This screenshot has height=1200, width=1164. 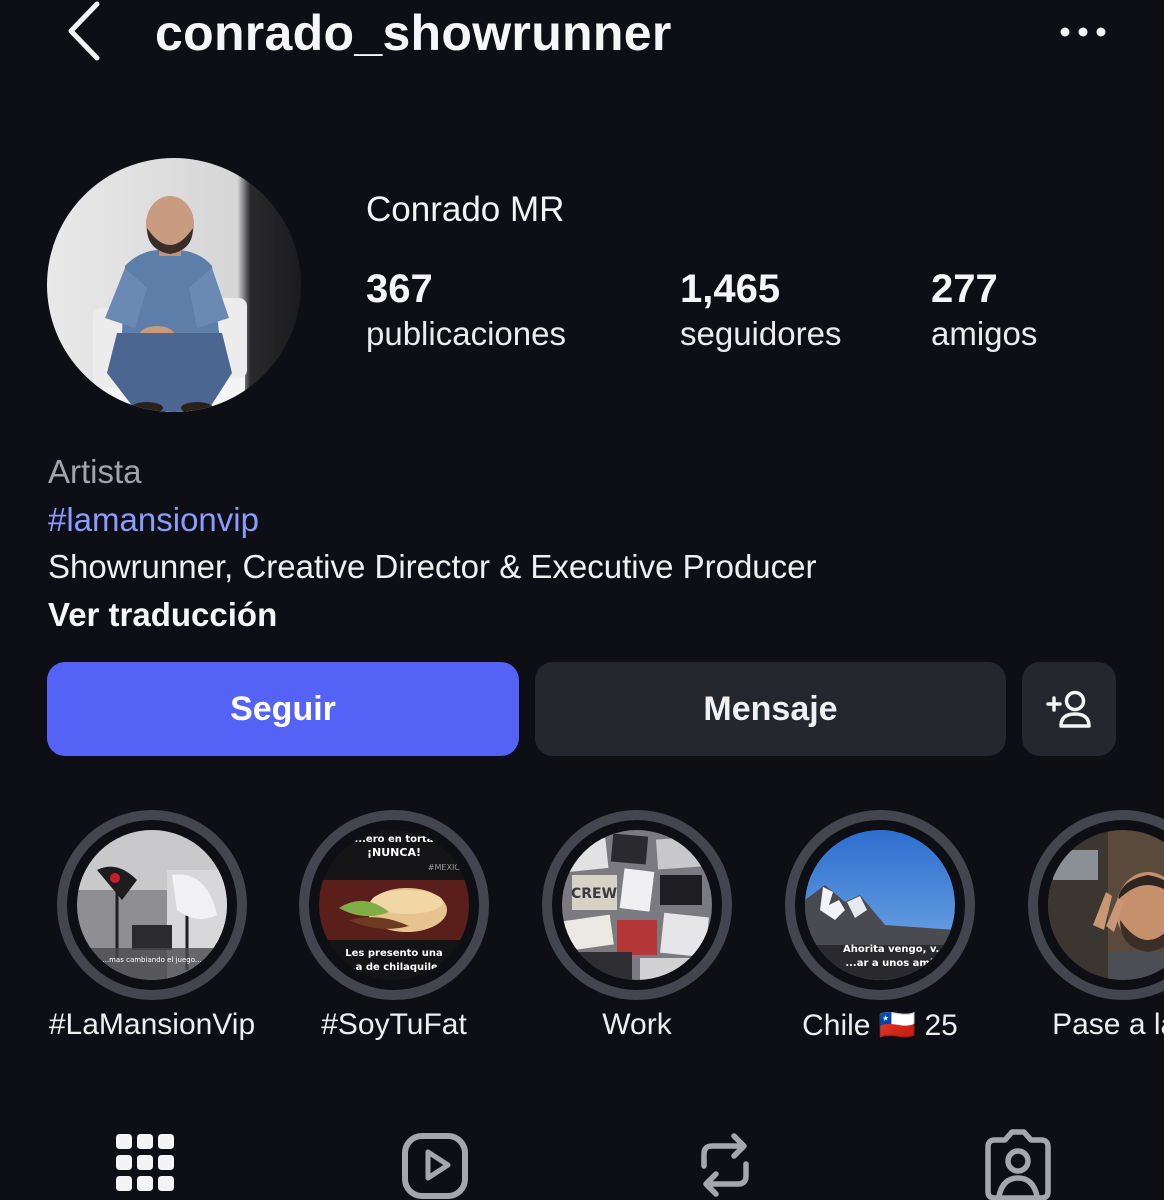 What do you see at coordinates (770, 709) in the screenshot?
I see `message-button: Mensaje` at bounding box center [770, 709].